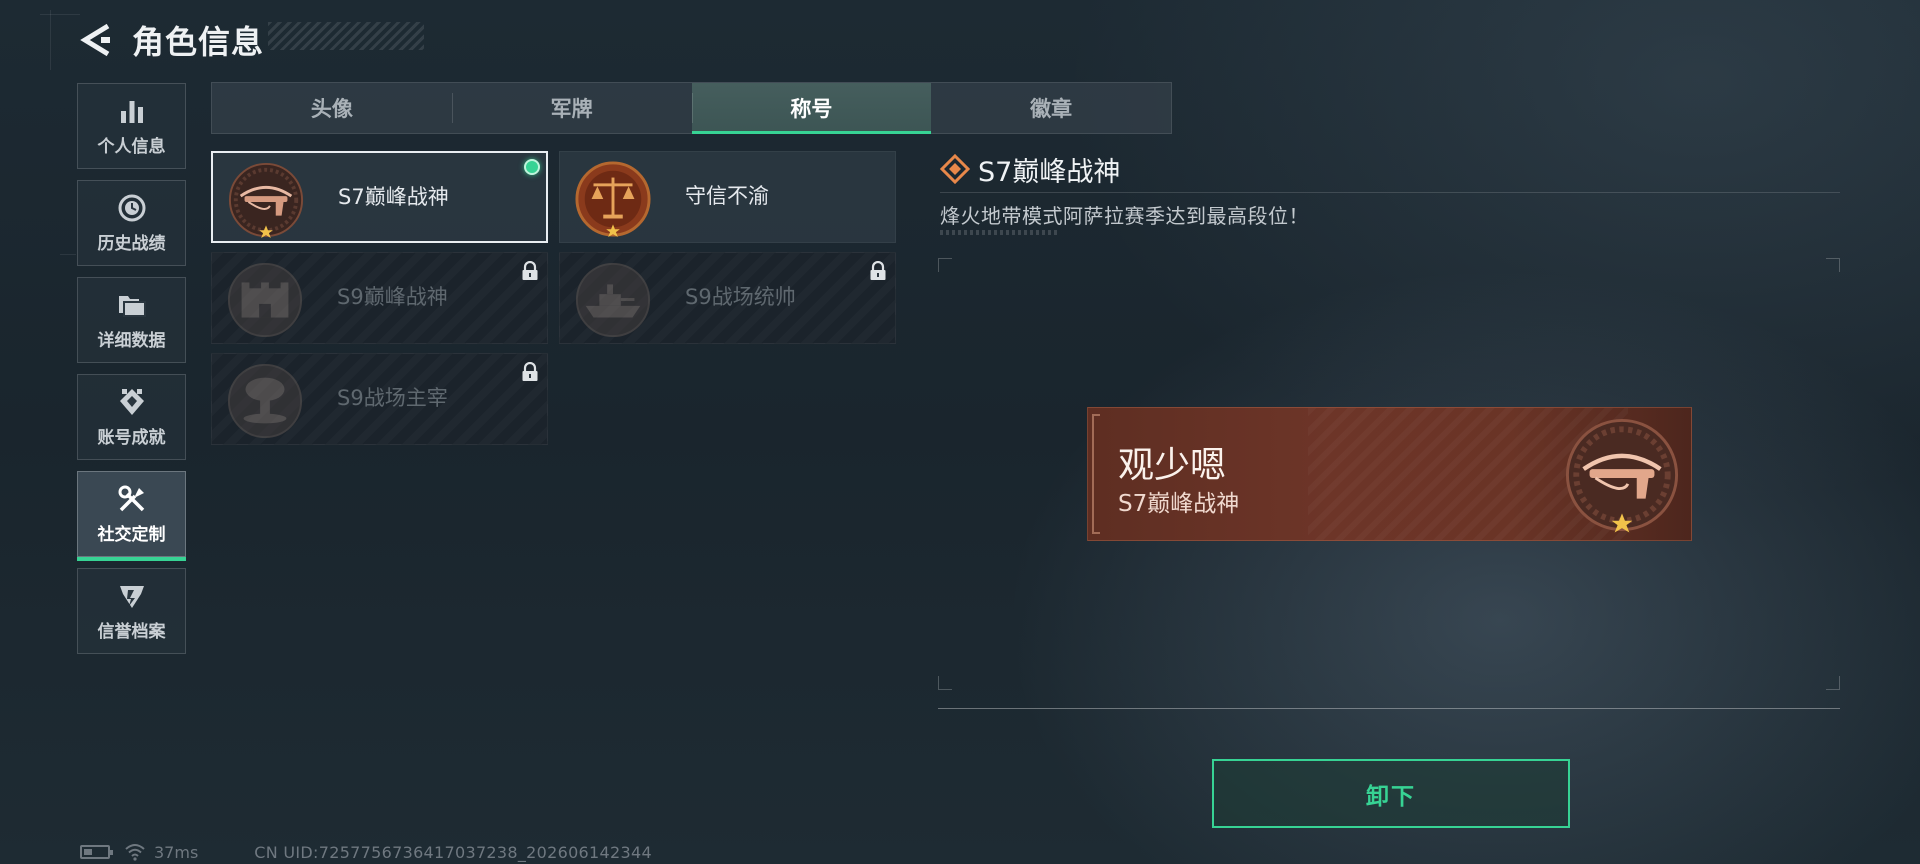 This screenshot has width=1920, height=864. What do you see at coordinates (392, 297) in the screenshot?
I see `title-card-label: S9巅峰战神` at bounding box center [392, 297].